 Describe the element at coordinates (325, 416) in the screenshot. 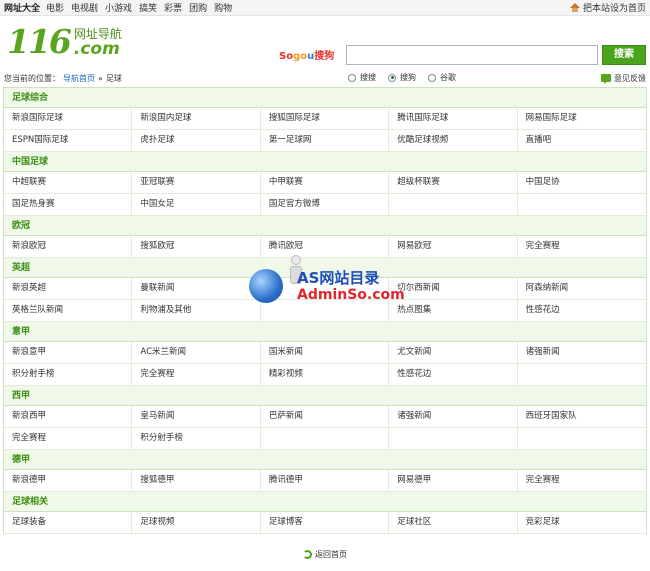

I see `category-link: 巴萨新闻` at that location.